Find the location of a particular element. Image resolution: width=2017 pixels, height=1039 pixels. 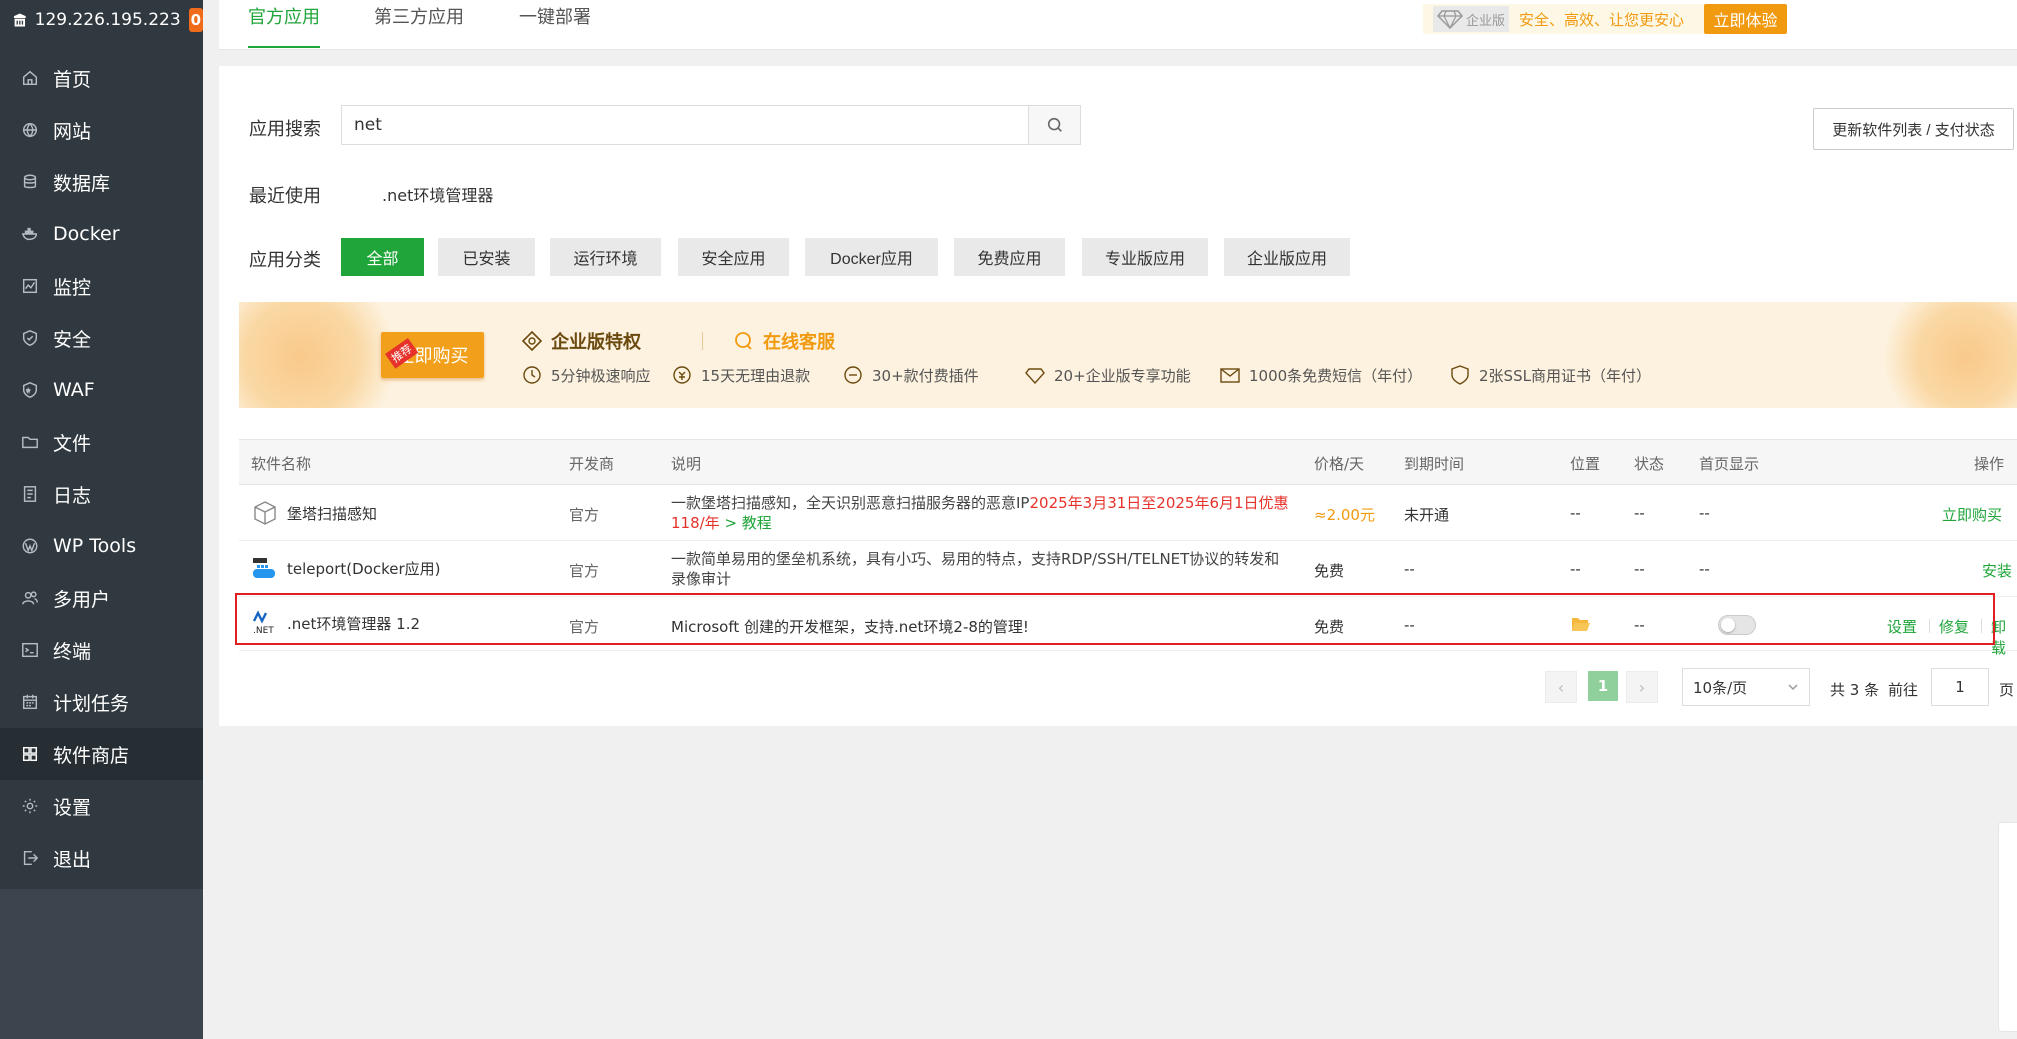

sidebar-item-files: 文件 is located at coordinates (101, 442).